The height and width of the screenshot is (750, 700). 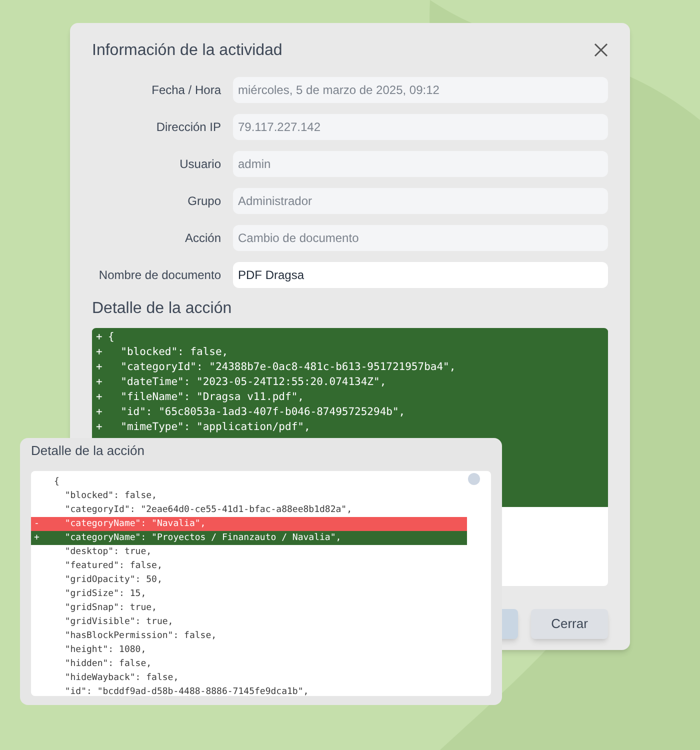 What do you see at coordinates (199, 164) in the screenshot?
I see `field-label: Usuario` at bounding box center [199, 164].